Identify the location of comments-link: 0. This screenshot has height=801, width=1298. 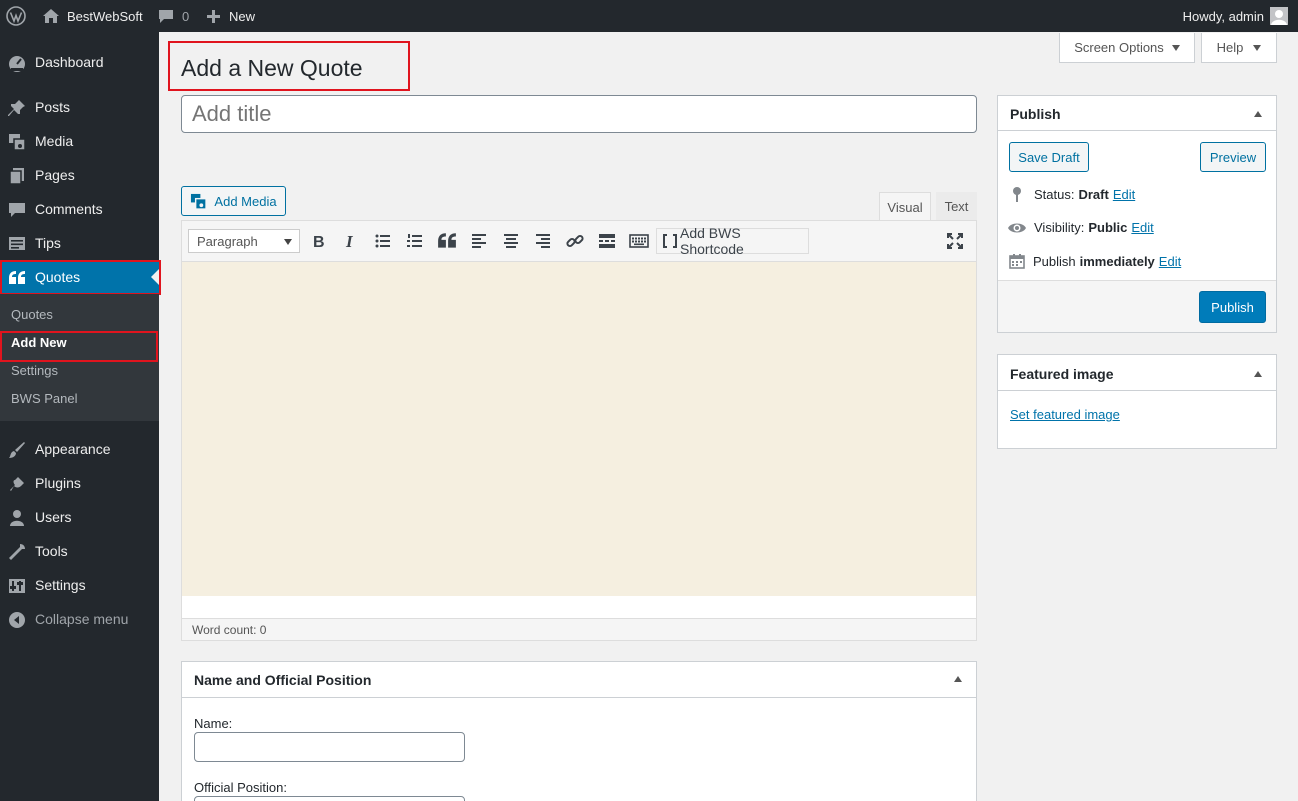
(173, 16).